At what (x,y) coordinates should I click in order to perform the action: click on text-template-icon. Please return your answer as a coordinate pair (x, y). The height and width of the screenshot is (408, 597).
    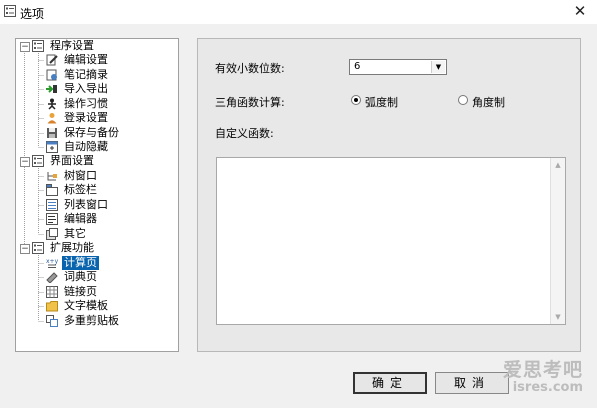
    Looking at the image, I should click on (52, 306).